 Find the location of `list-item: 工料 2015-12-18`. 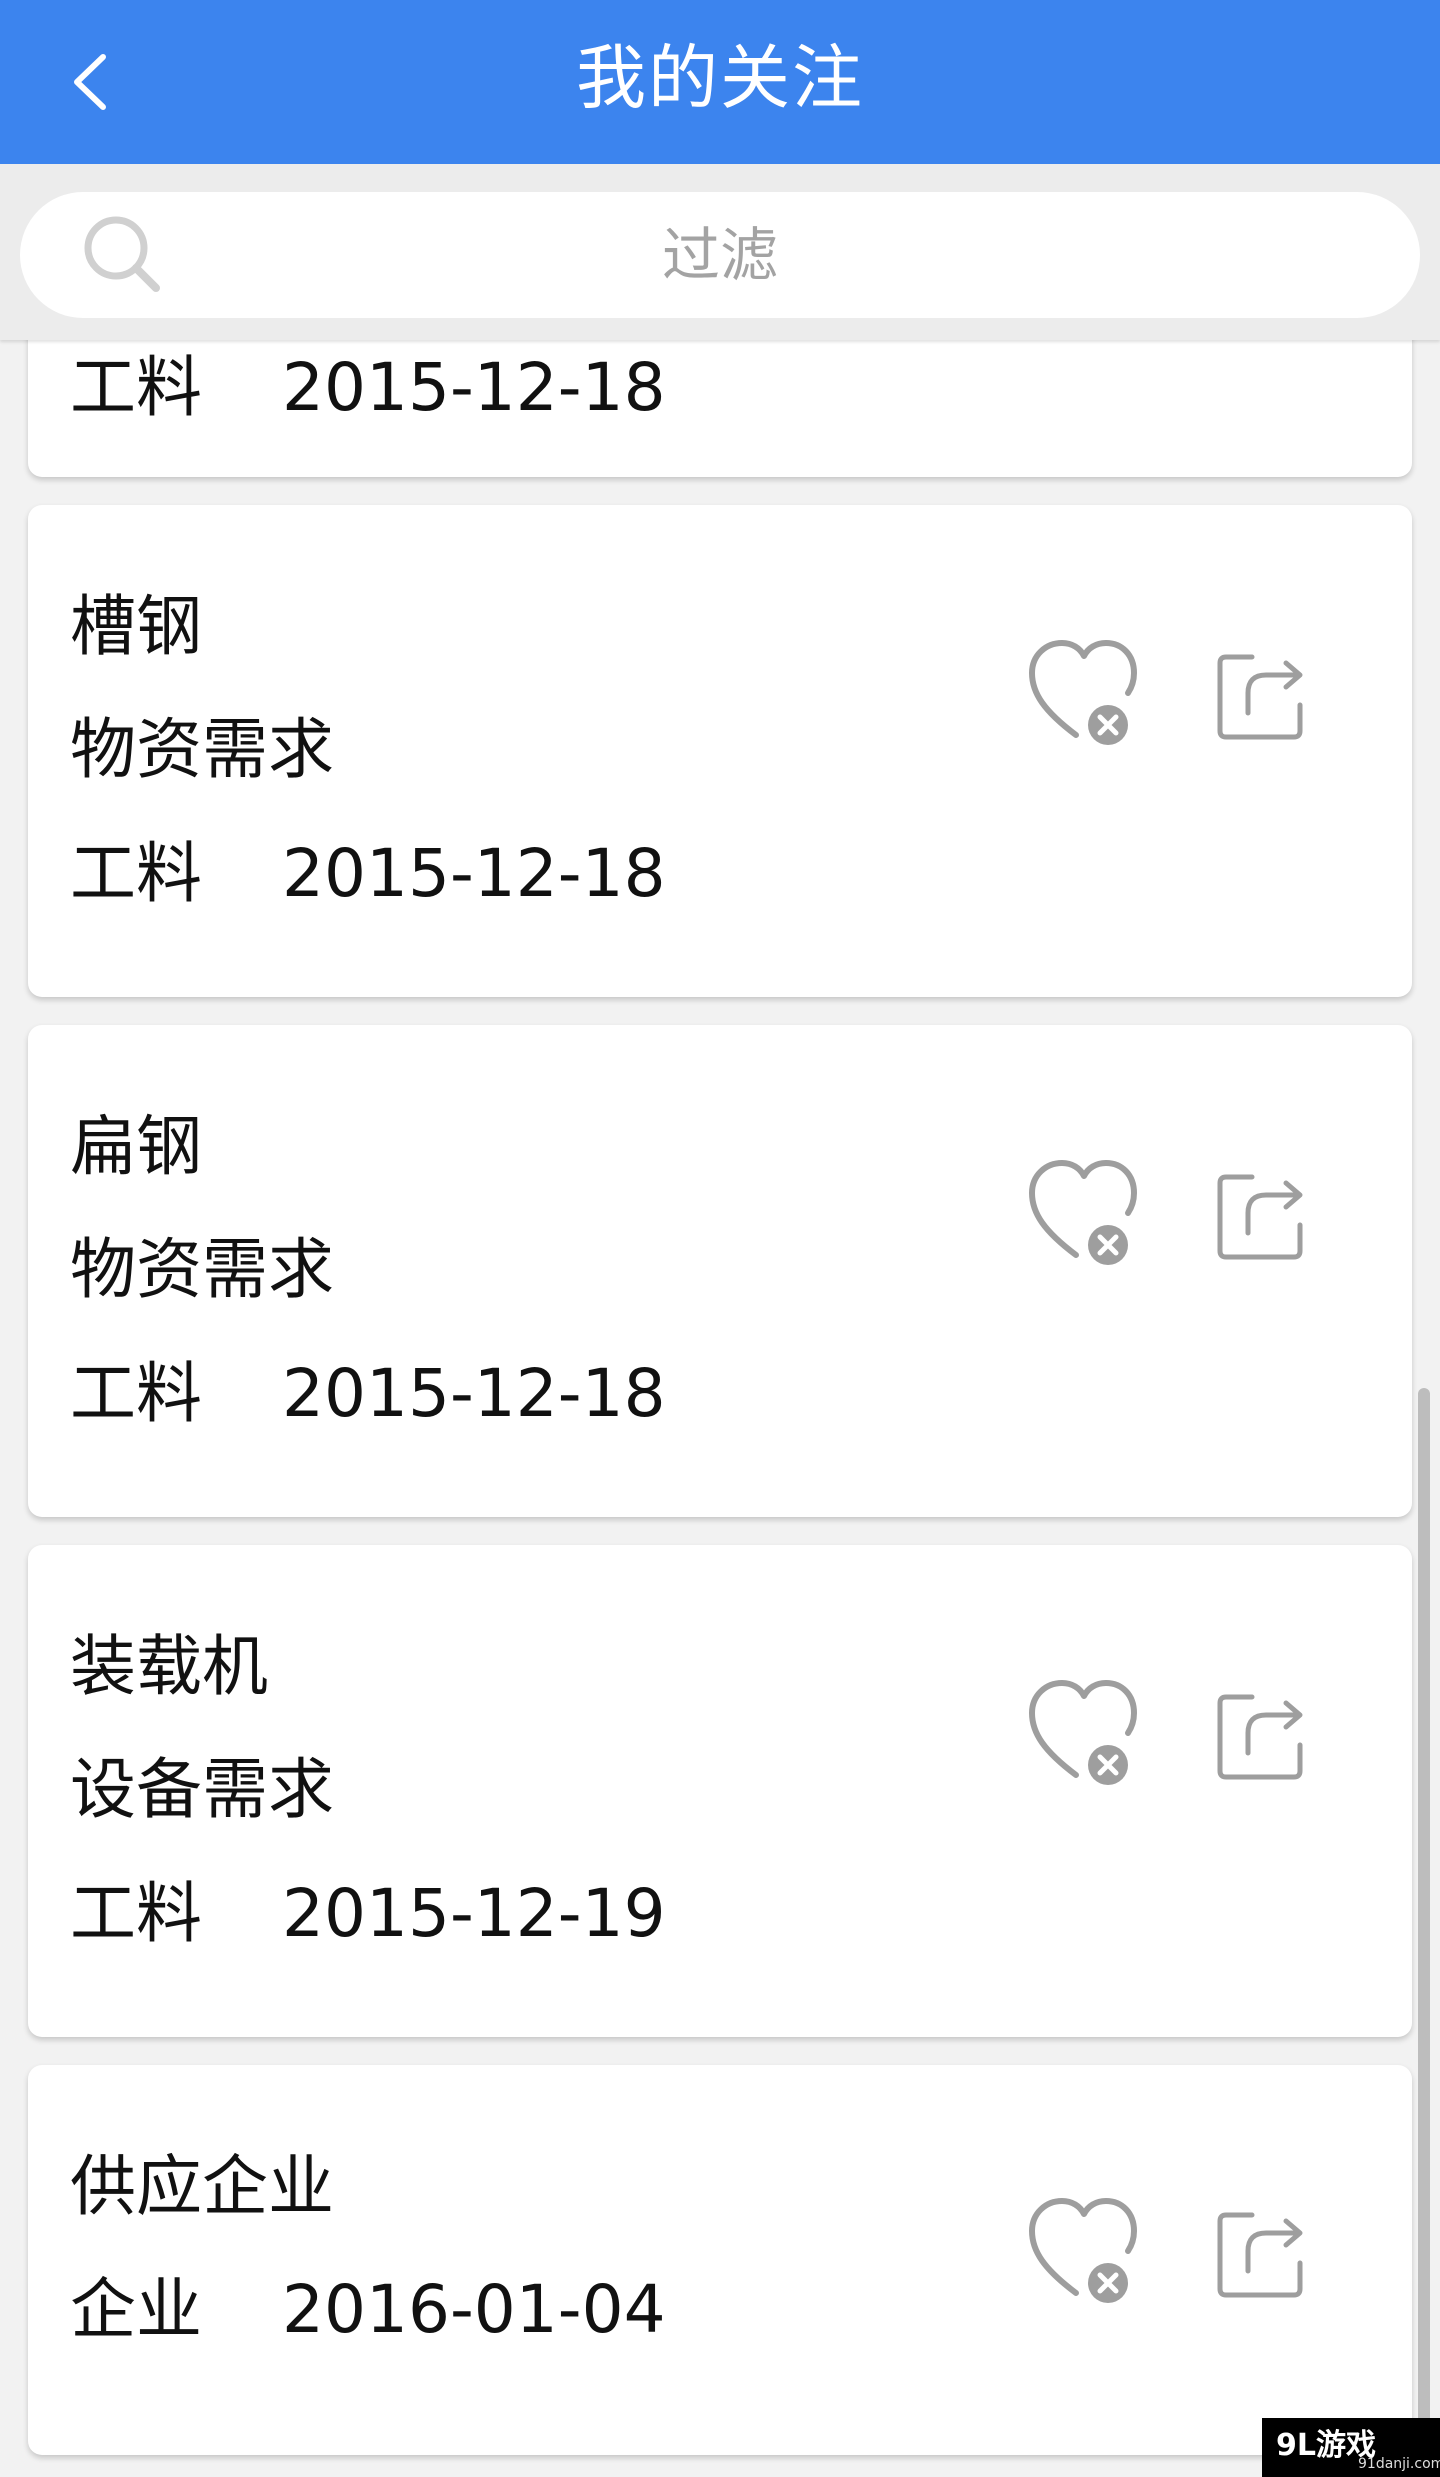

list-item: 工料 2015-12-18 is located at coordinates (720, 408).